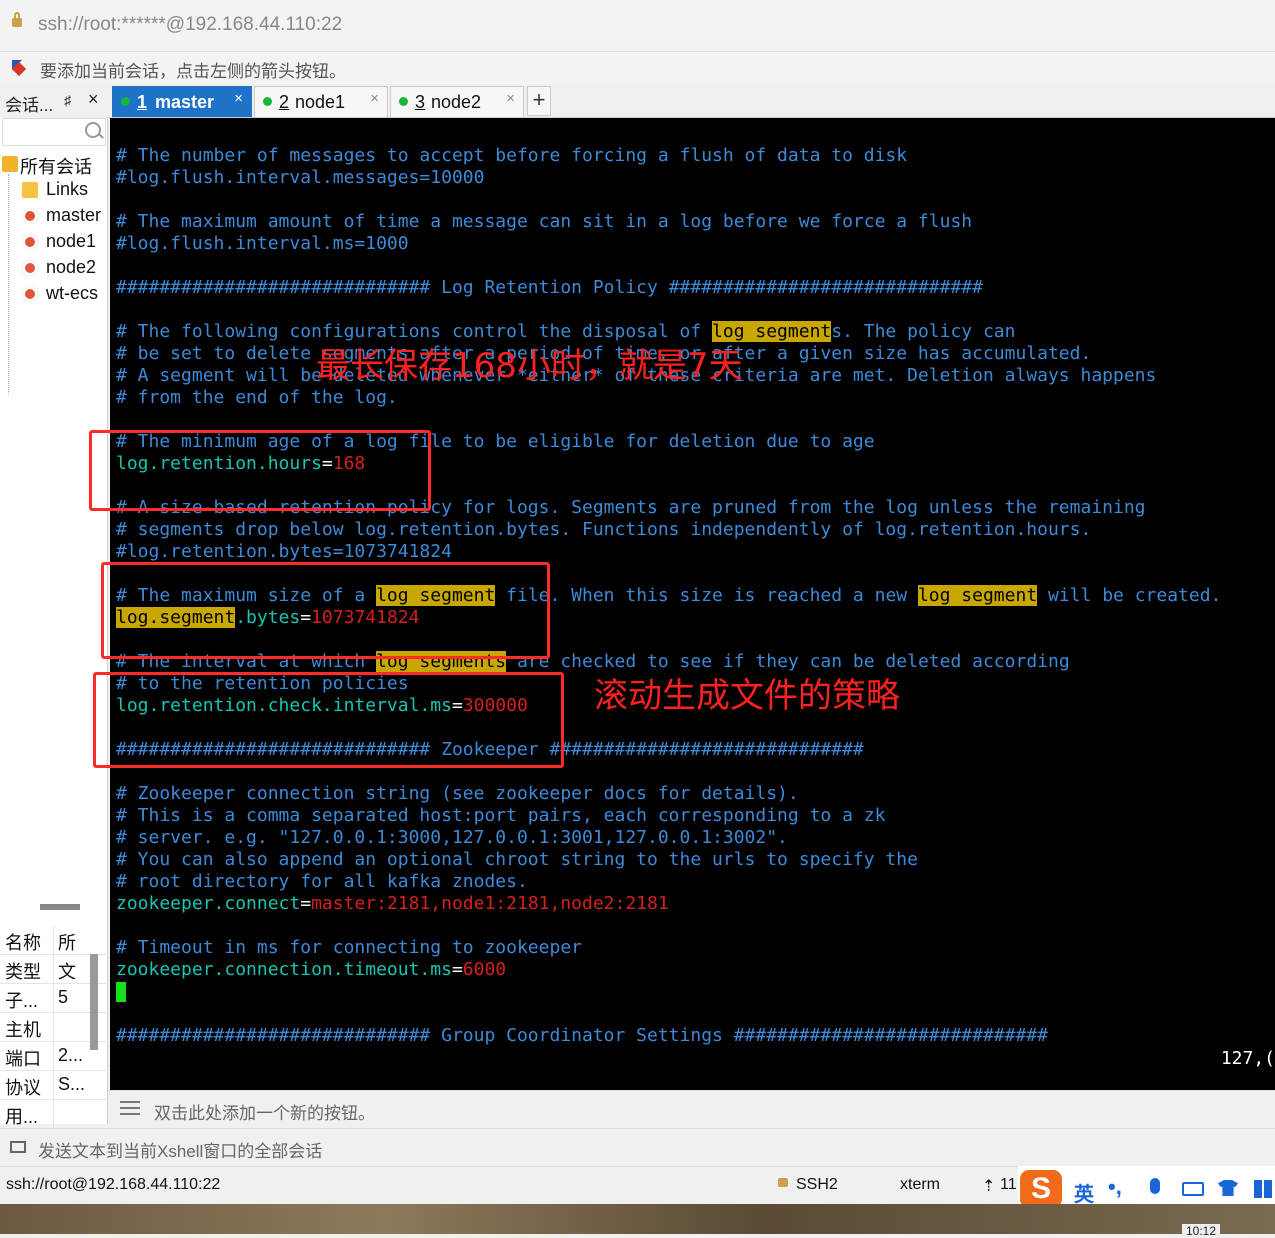 This screenshot has height=1238, width=1275. What do you see at coordinates (637, 1221) in the screenshot?
I see `desktop-background: 10:12` at bounding box center [637, 1221].